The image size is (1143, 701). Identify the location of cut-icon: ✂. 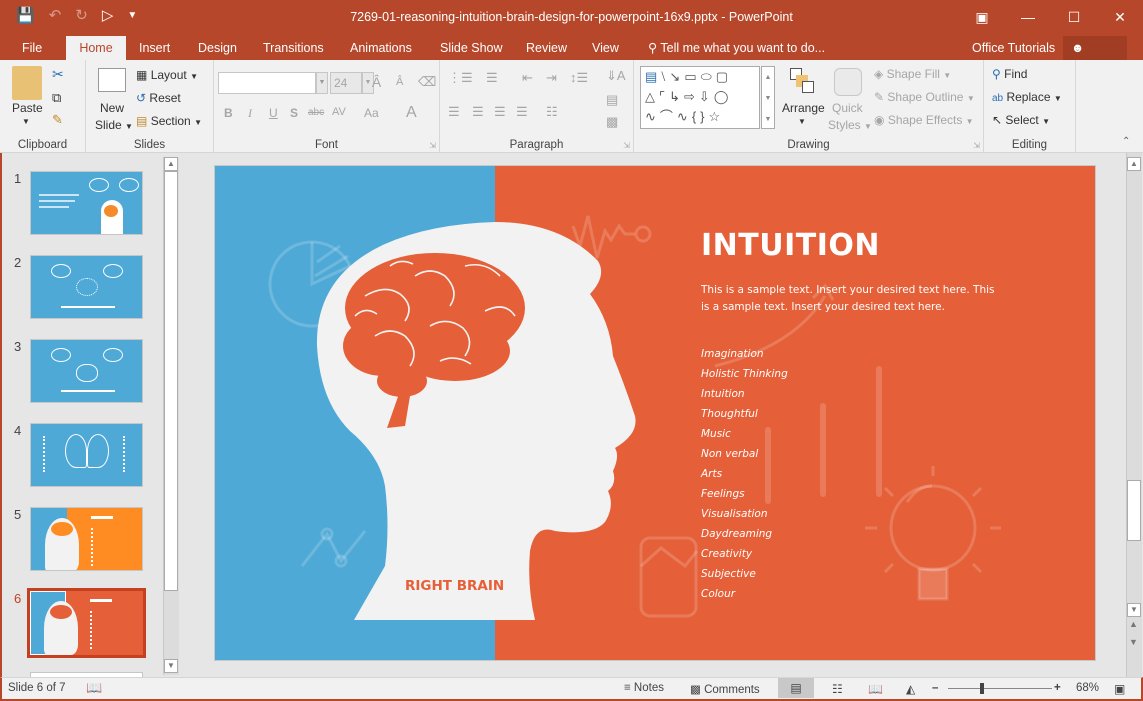
(58, 74).